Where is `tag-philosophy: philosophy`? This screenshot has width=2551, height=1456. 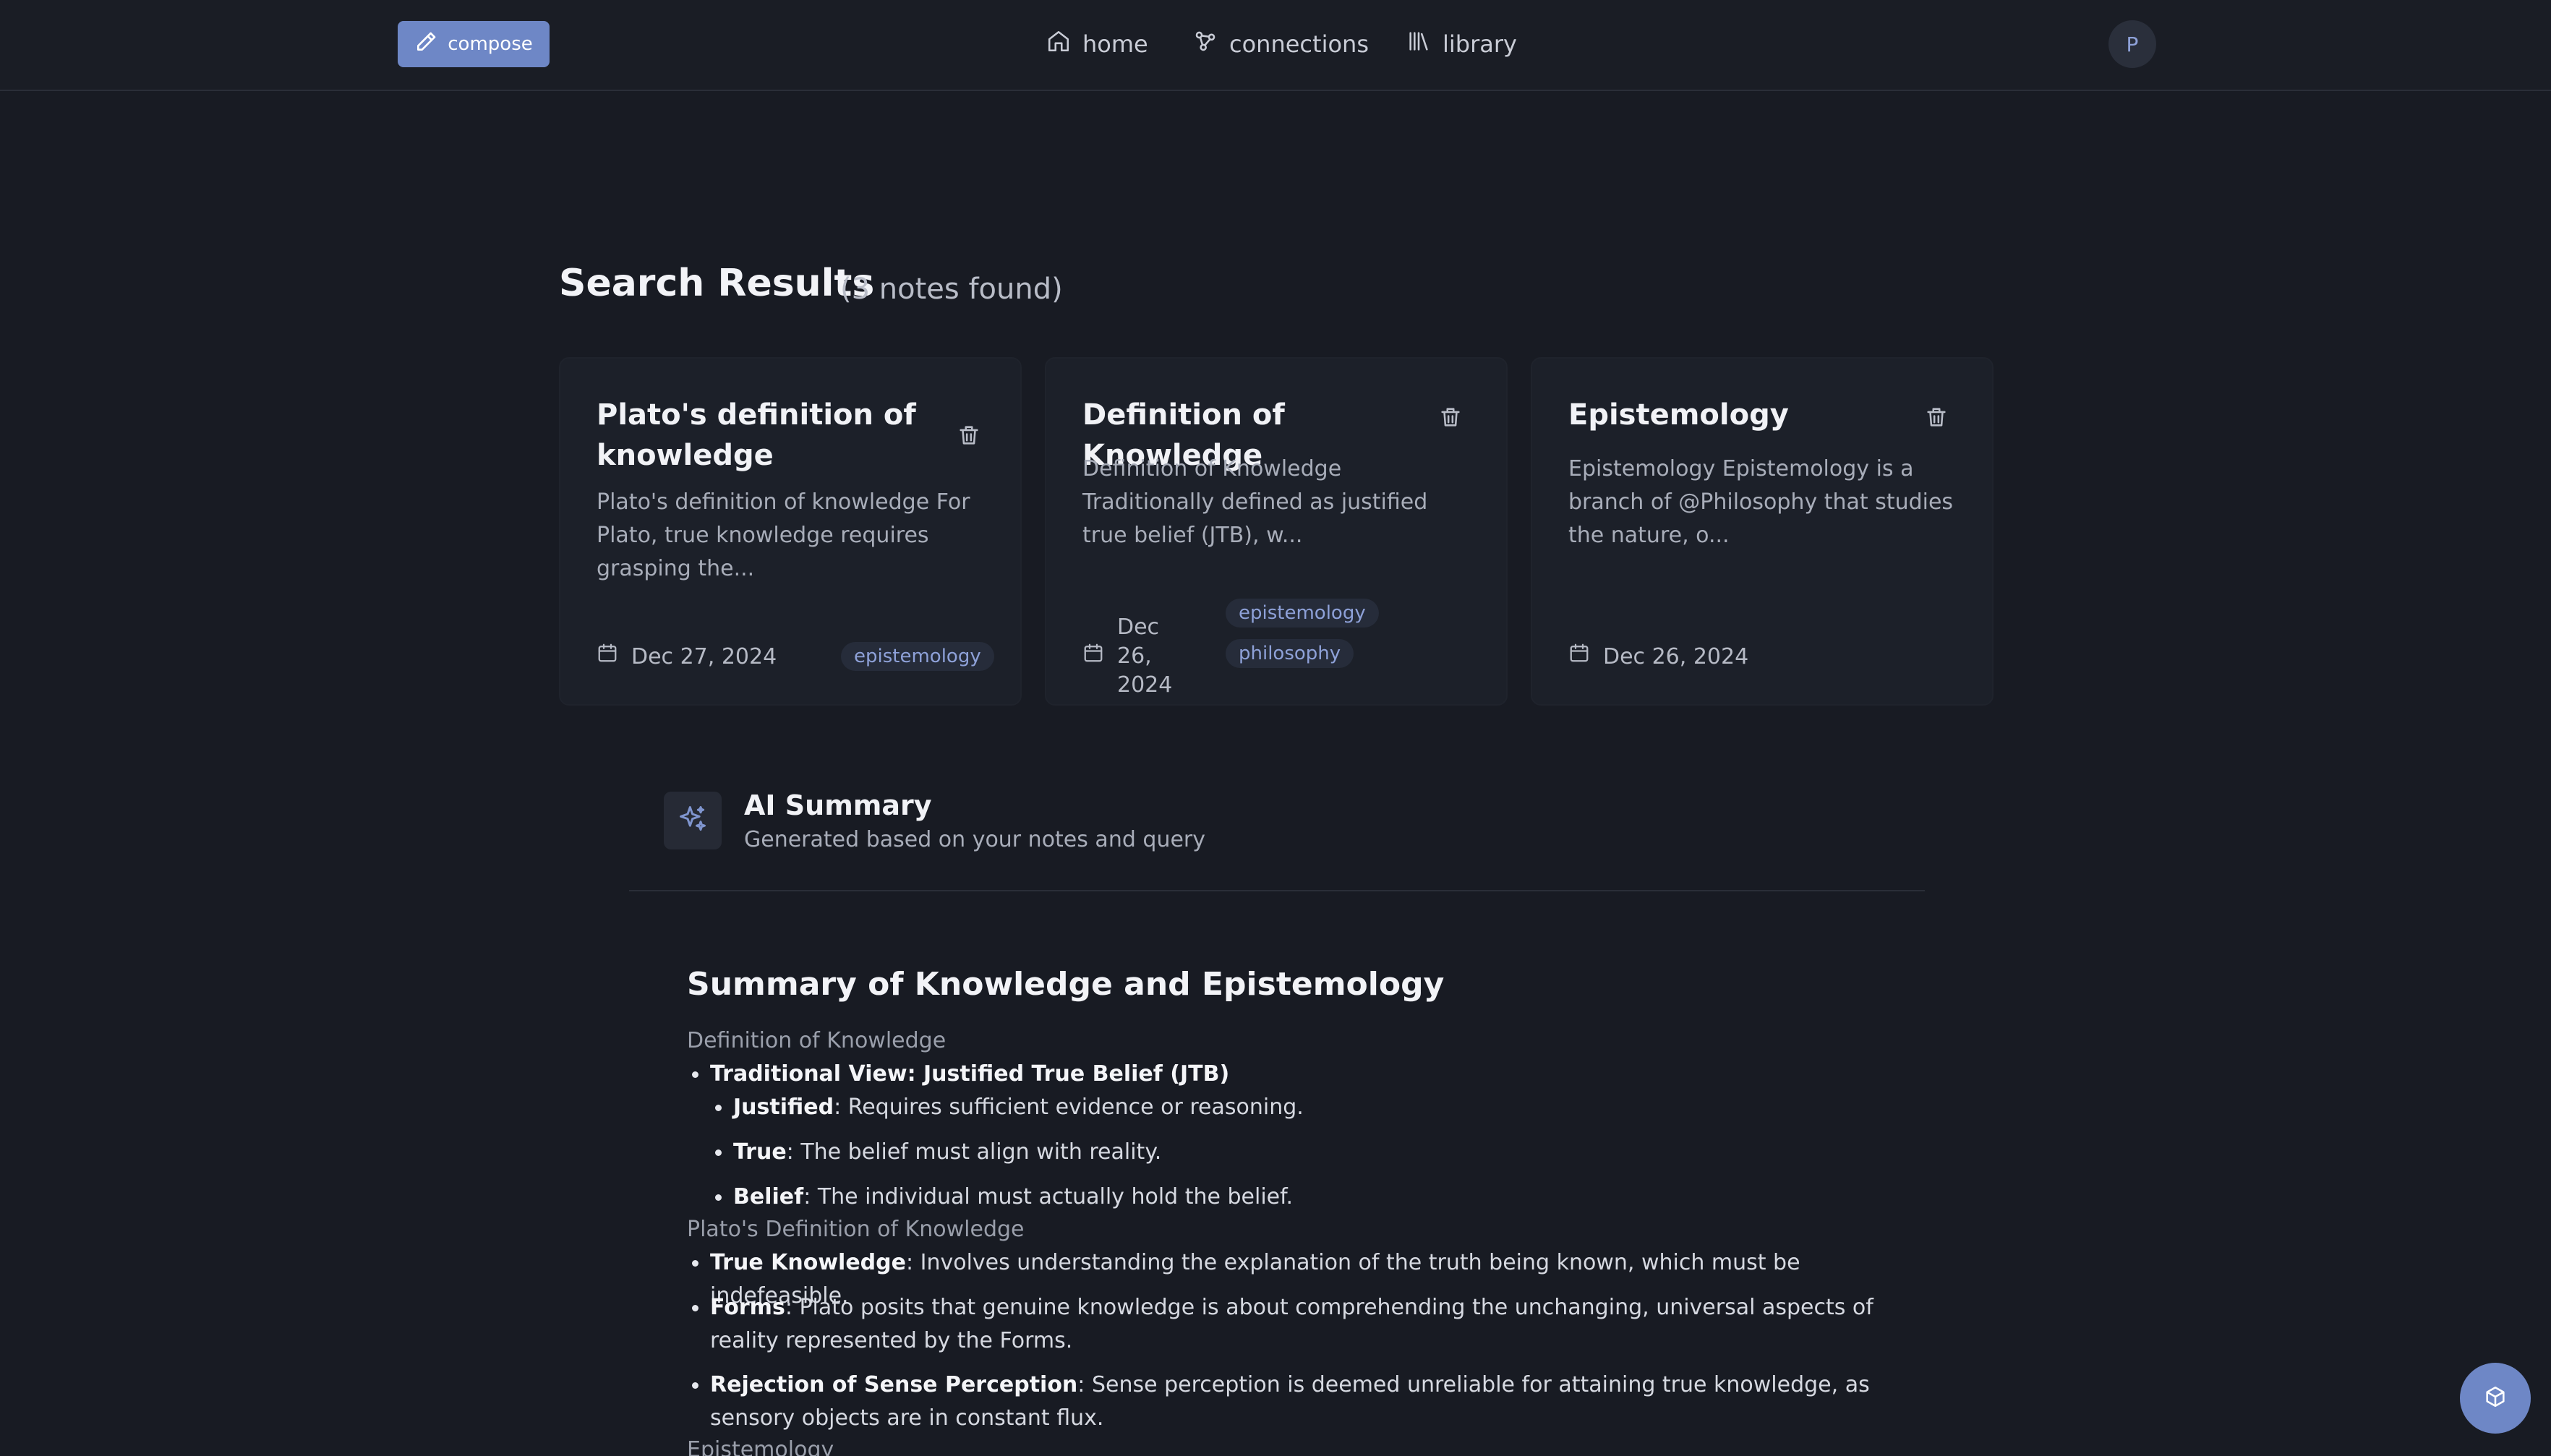
tag-philosophy: philosophy is located at coordinates (1290, 653).